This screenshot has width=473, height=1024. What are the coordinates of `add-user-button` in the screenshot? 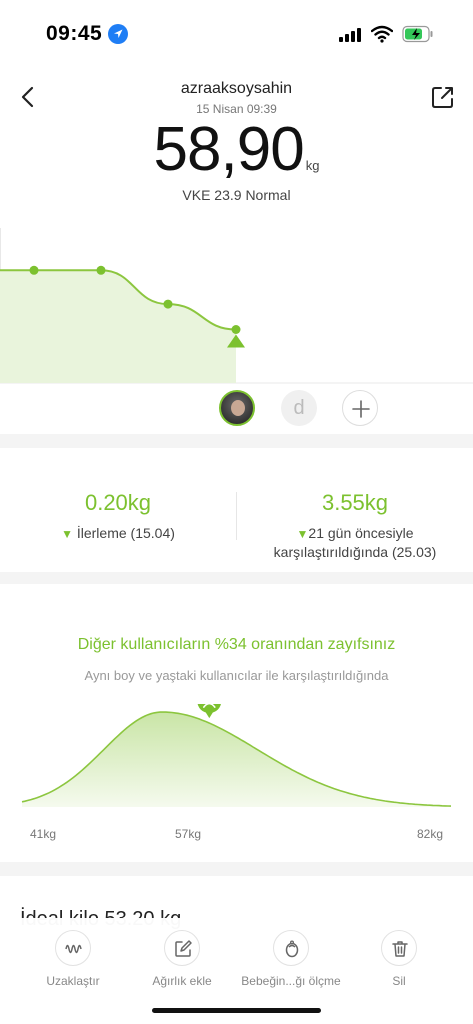 It's located at (360, 408).